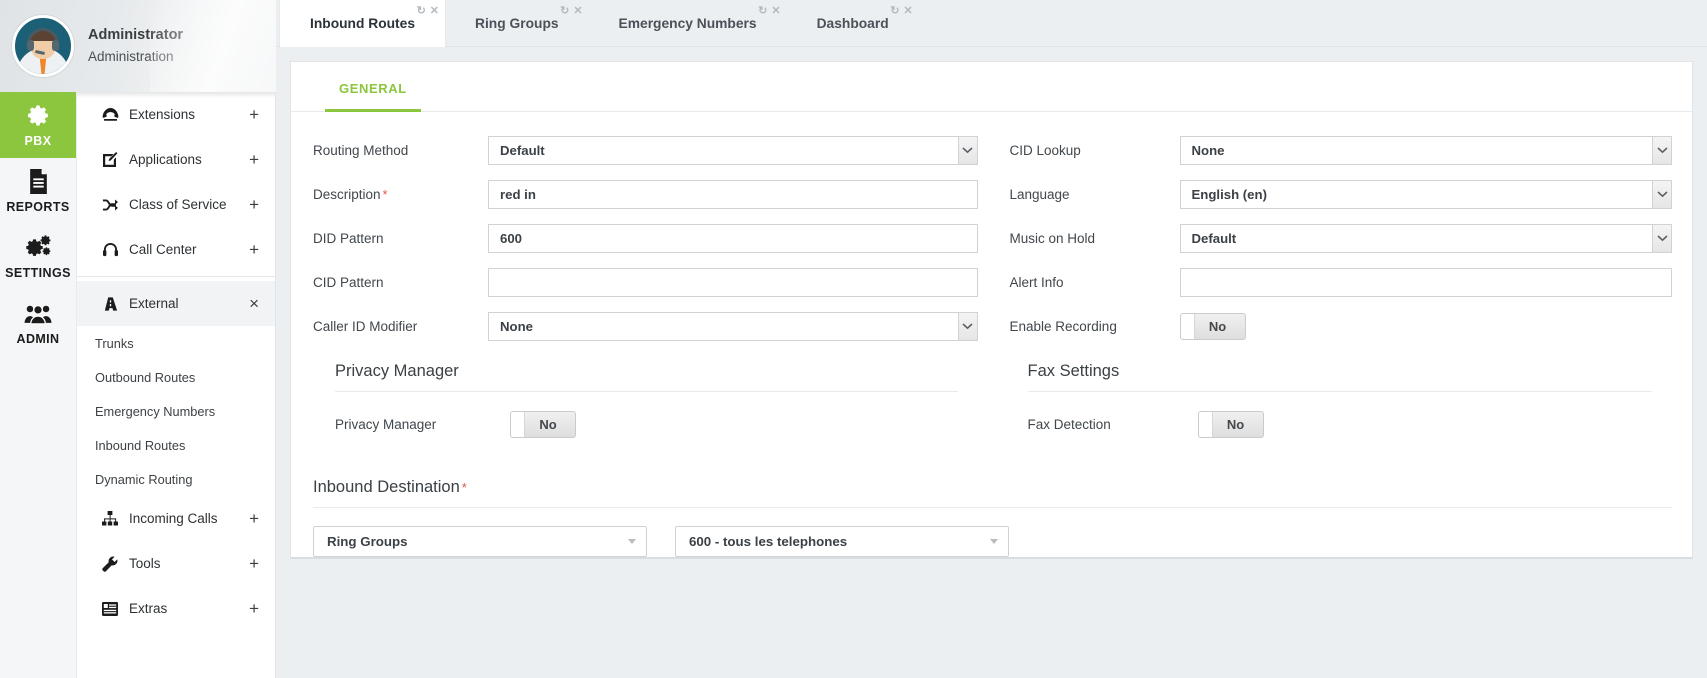 The width and height of the screenshot is (1707, 678). What do you see at coordinates (176, 377) in the screenshot?
I see `submenu-item-outbound-routes: Outbound Routes` at bounding box center [176, 377].